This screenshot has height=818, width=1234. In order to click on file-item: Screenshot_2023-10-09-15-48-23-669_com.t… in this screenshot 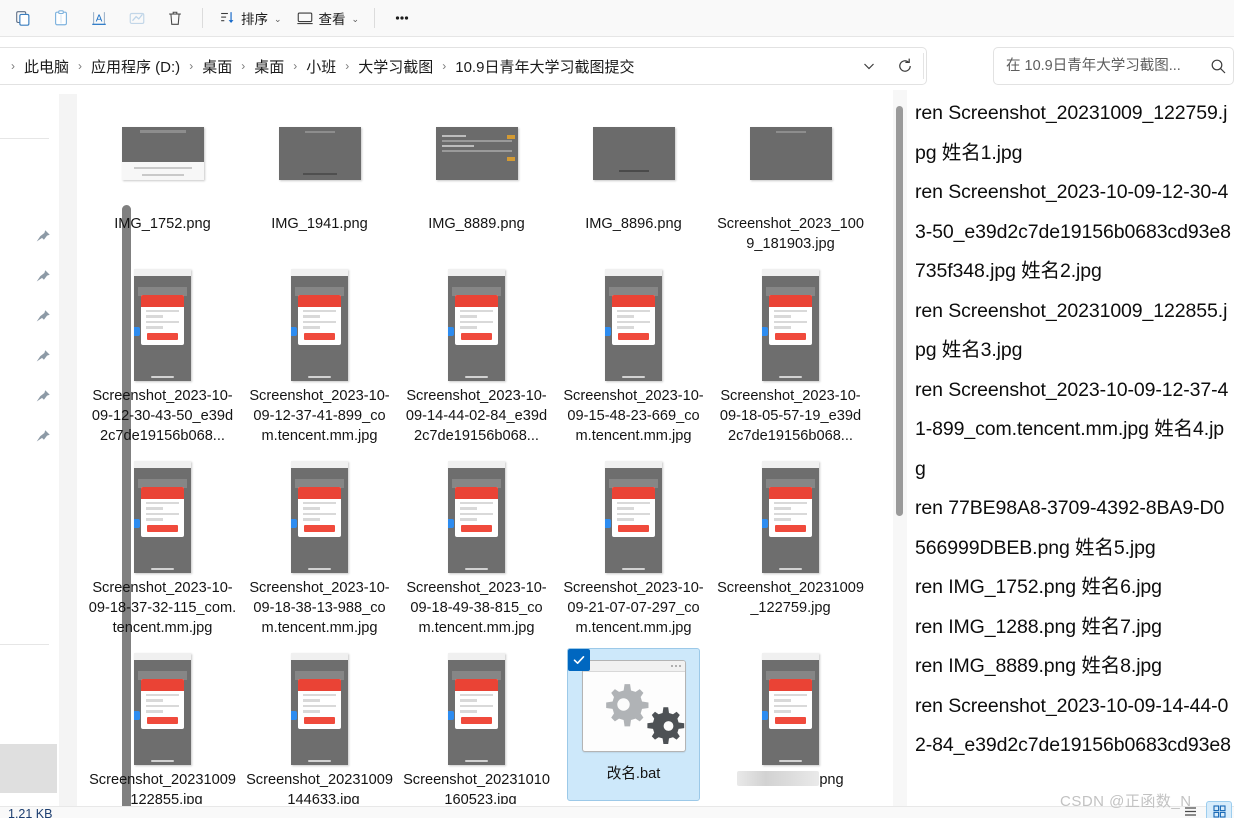, I will do `click(633, 354)`.